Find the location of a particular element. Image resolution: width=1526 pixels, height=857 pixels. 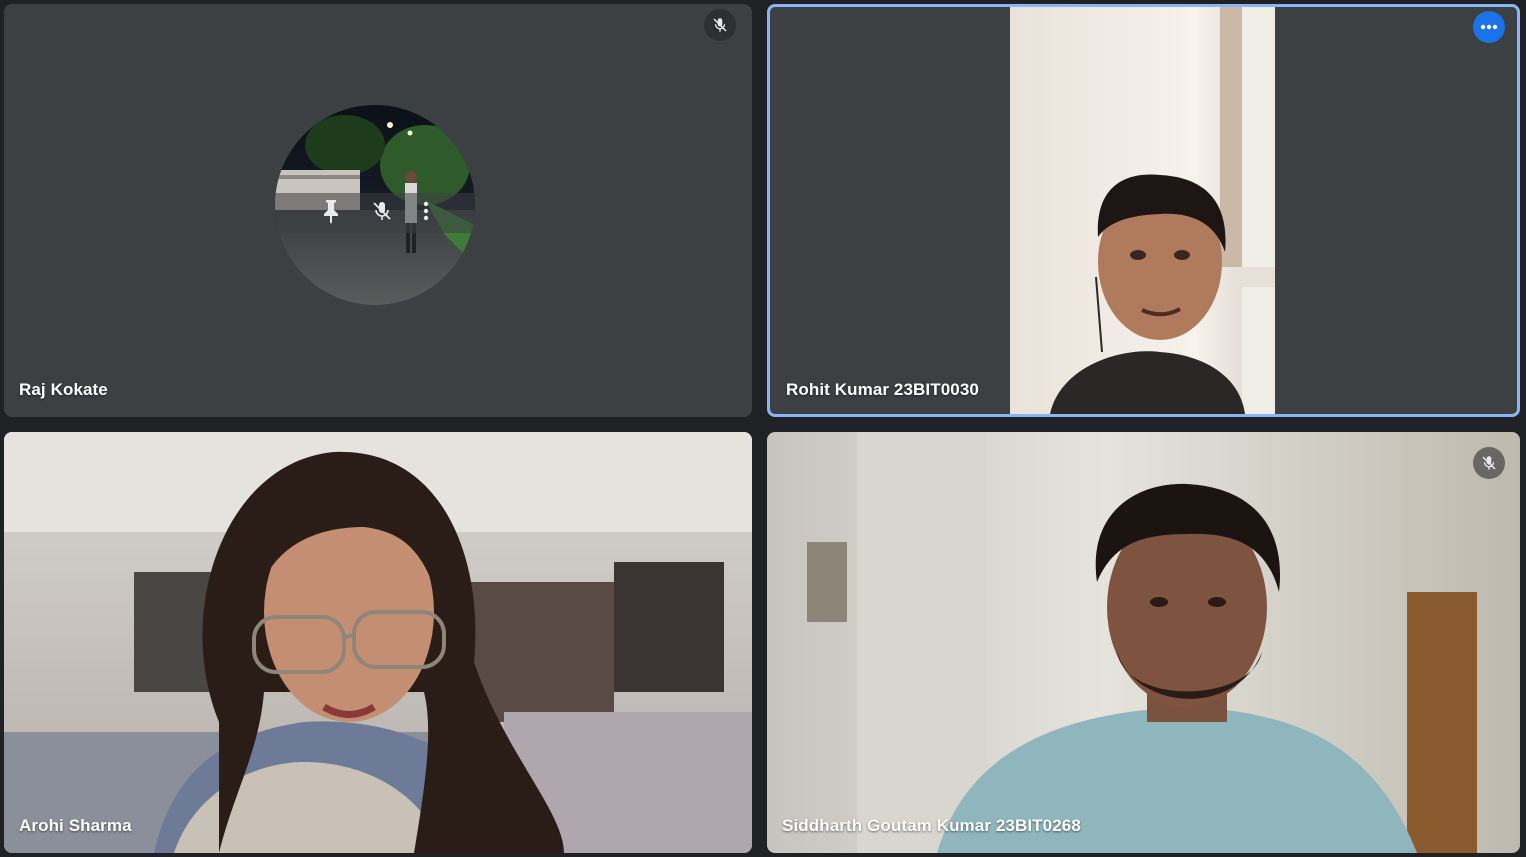

more-options-button is located at coordinates (1489, 27).